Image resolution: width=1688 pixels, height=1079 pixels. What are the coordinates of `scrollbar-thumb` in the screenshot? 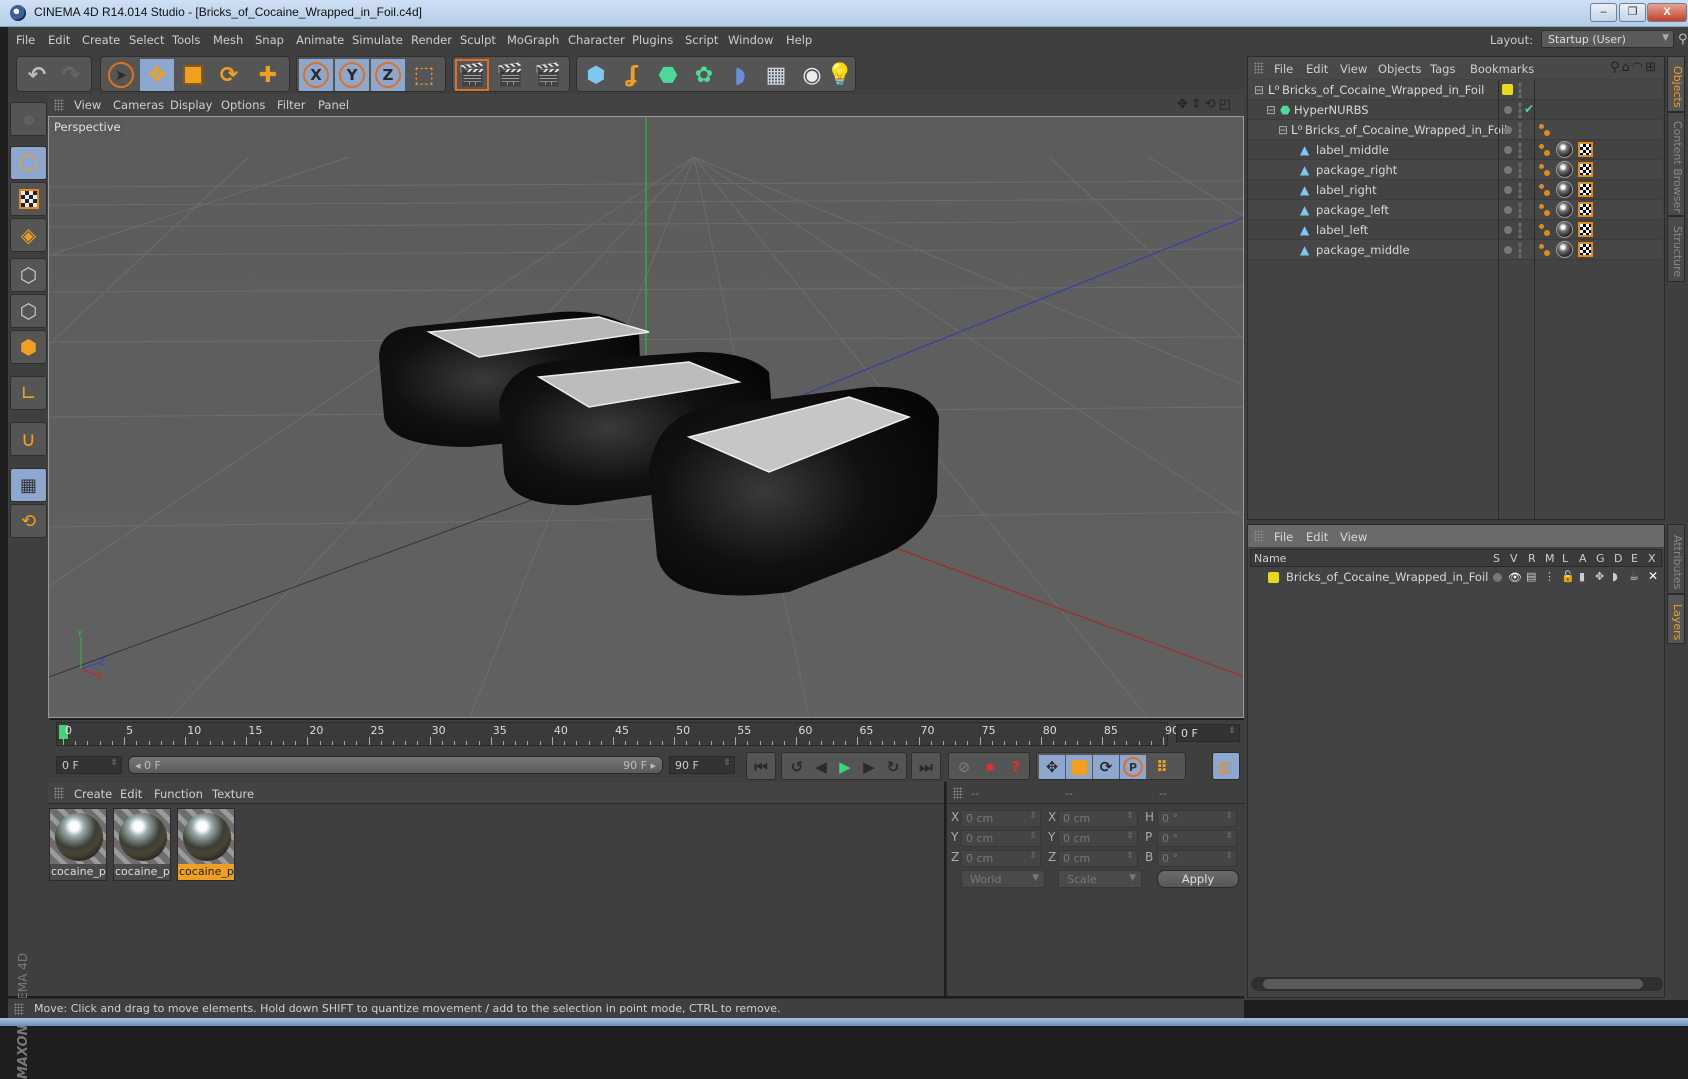 It's located at (1453, 984).